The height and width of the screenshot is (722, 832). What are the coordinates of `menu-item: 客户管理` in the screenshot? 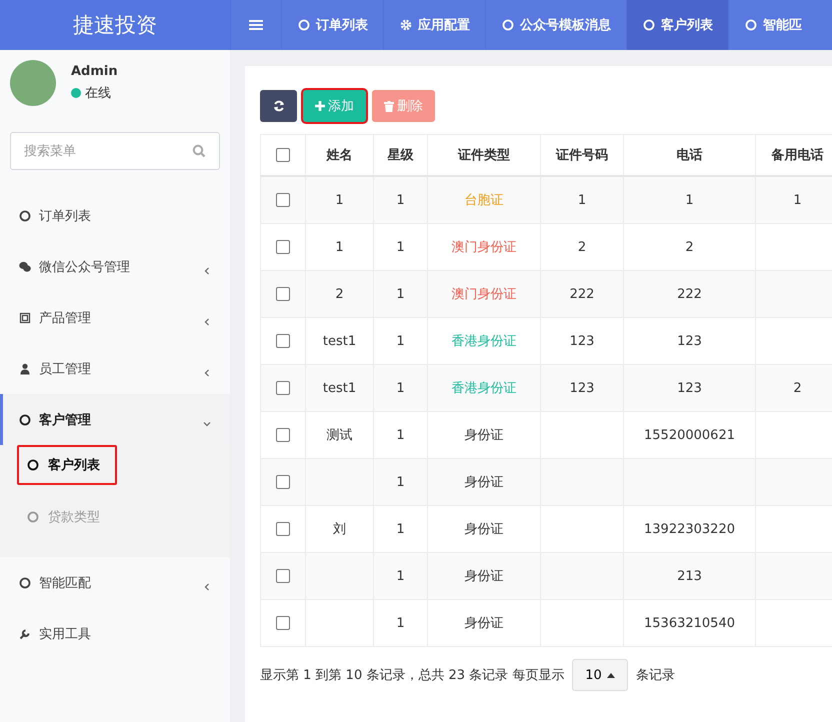 It's located at (115, 419).